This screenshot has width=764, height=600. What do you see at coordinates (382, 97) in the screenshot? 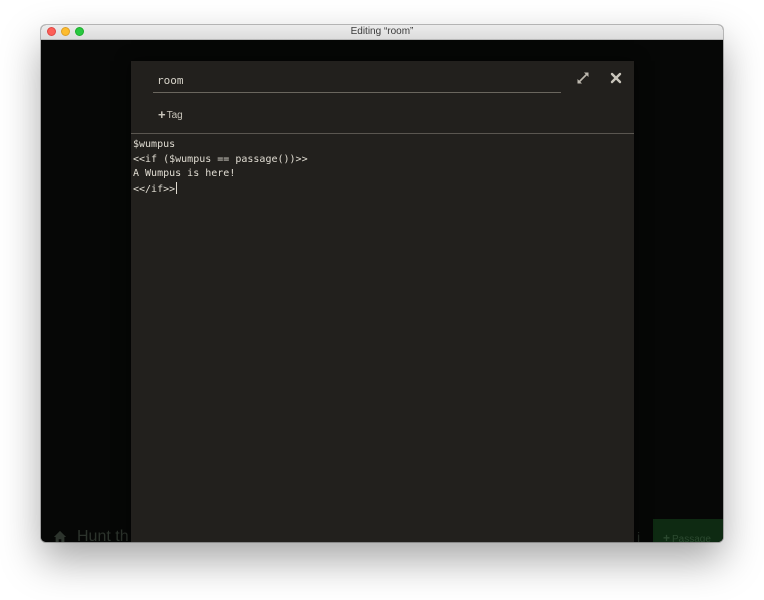
I see `dialog-header: +Tag` at bounding box center [382, 97].